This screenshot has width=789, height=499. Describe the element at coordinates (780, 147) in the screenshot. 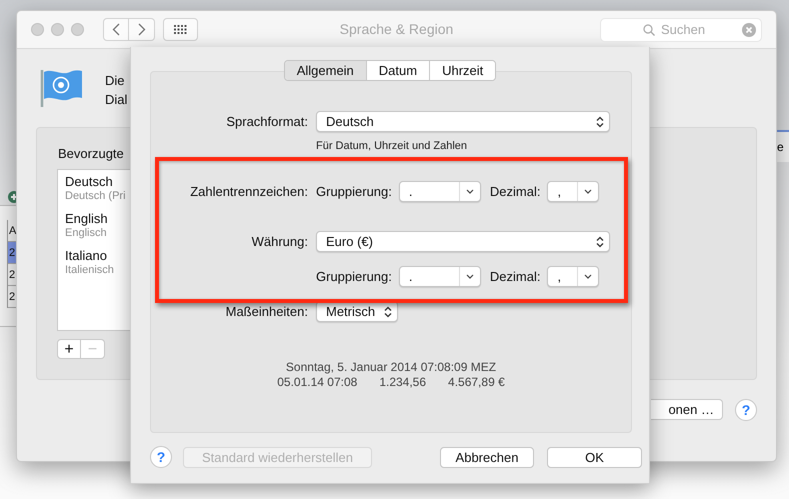

I see `column-header: e` at that location.